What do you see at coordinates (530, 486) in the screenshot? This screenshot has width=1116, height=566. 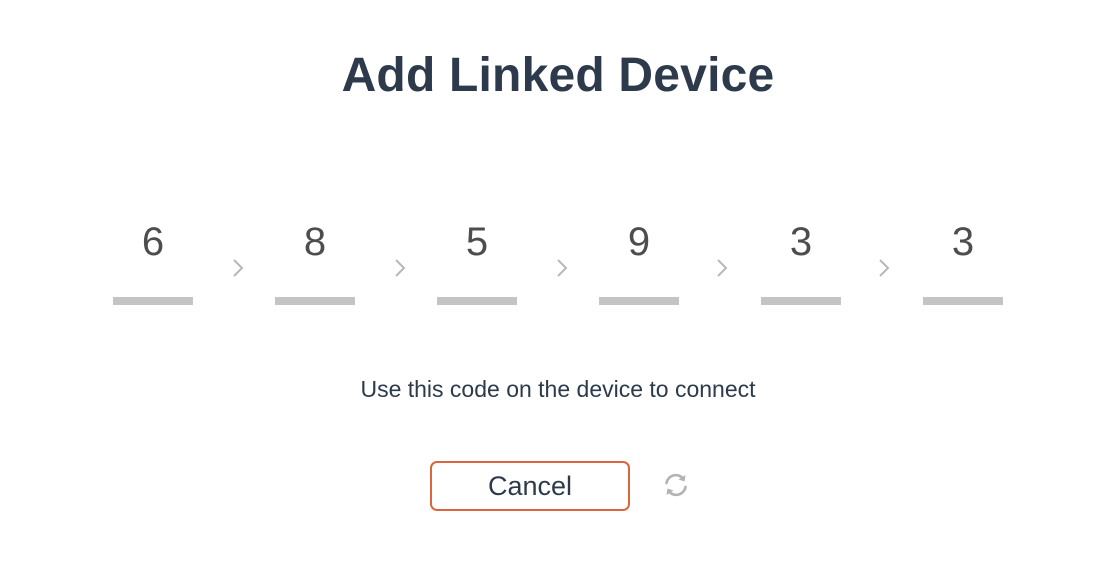 I see `cancel-button: Cancel` at bounding box center [530, 486].